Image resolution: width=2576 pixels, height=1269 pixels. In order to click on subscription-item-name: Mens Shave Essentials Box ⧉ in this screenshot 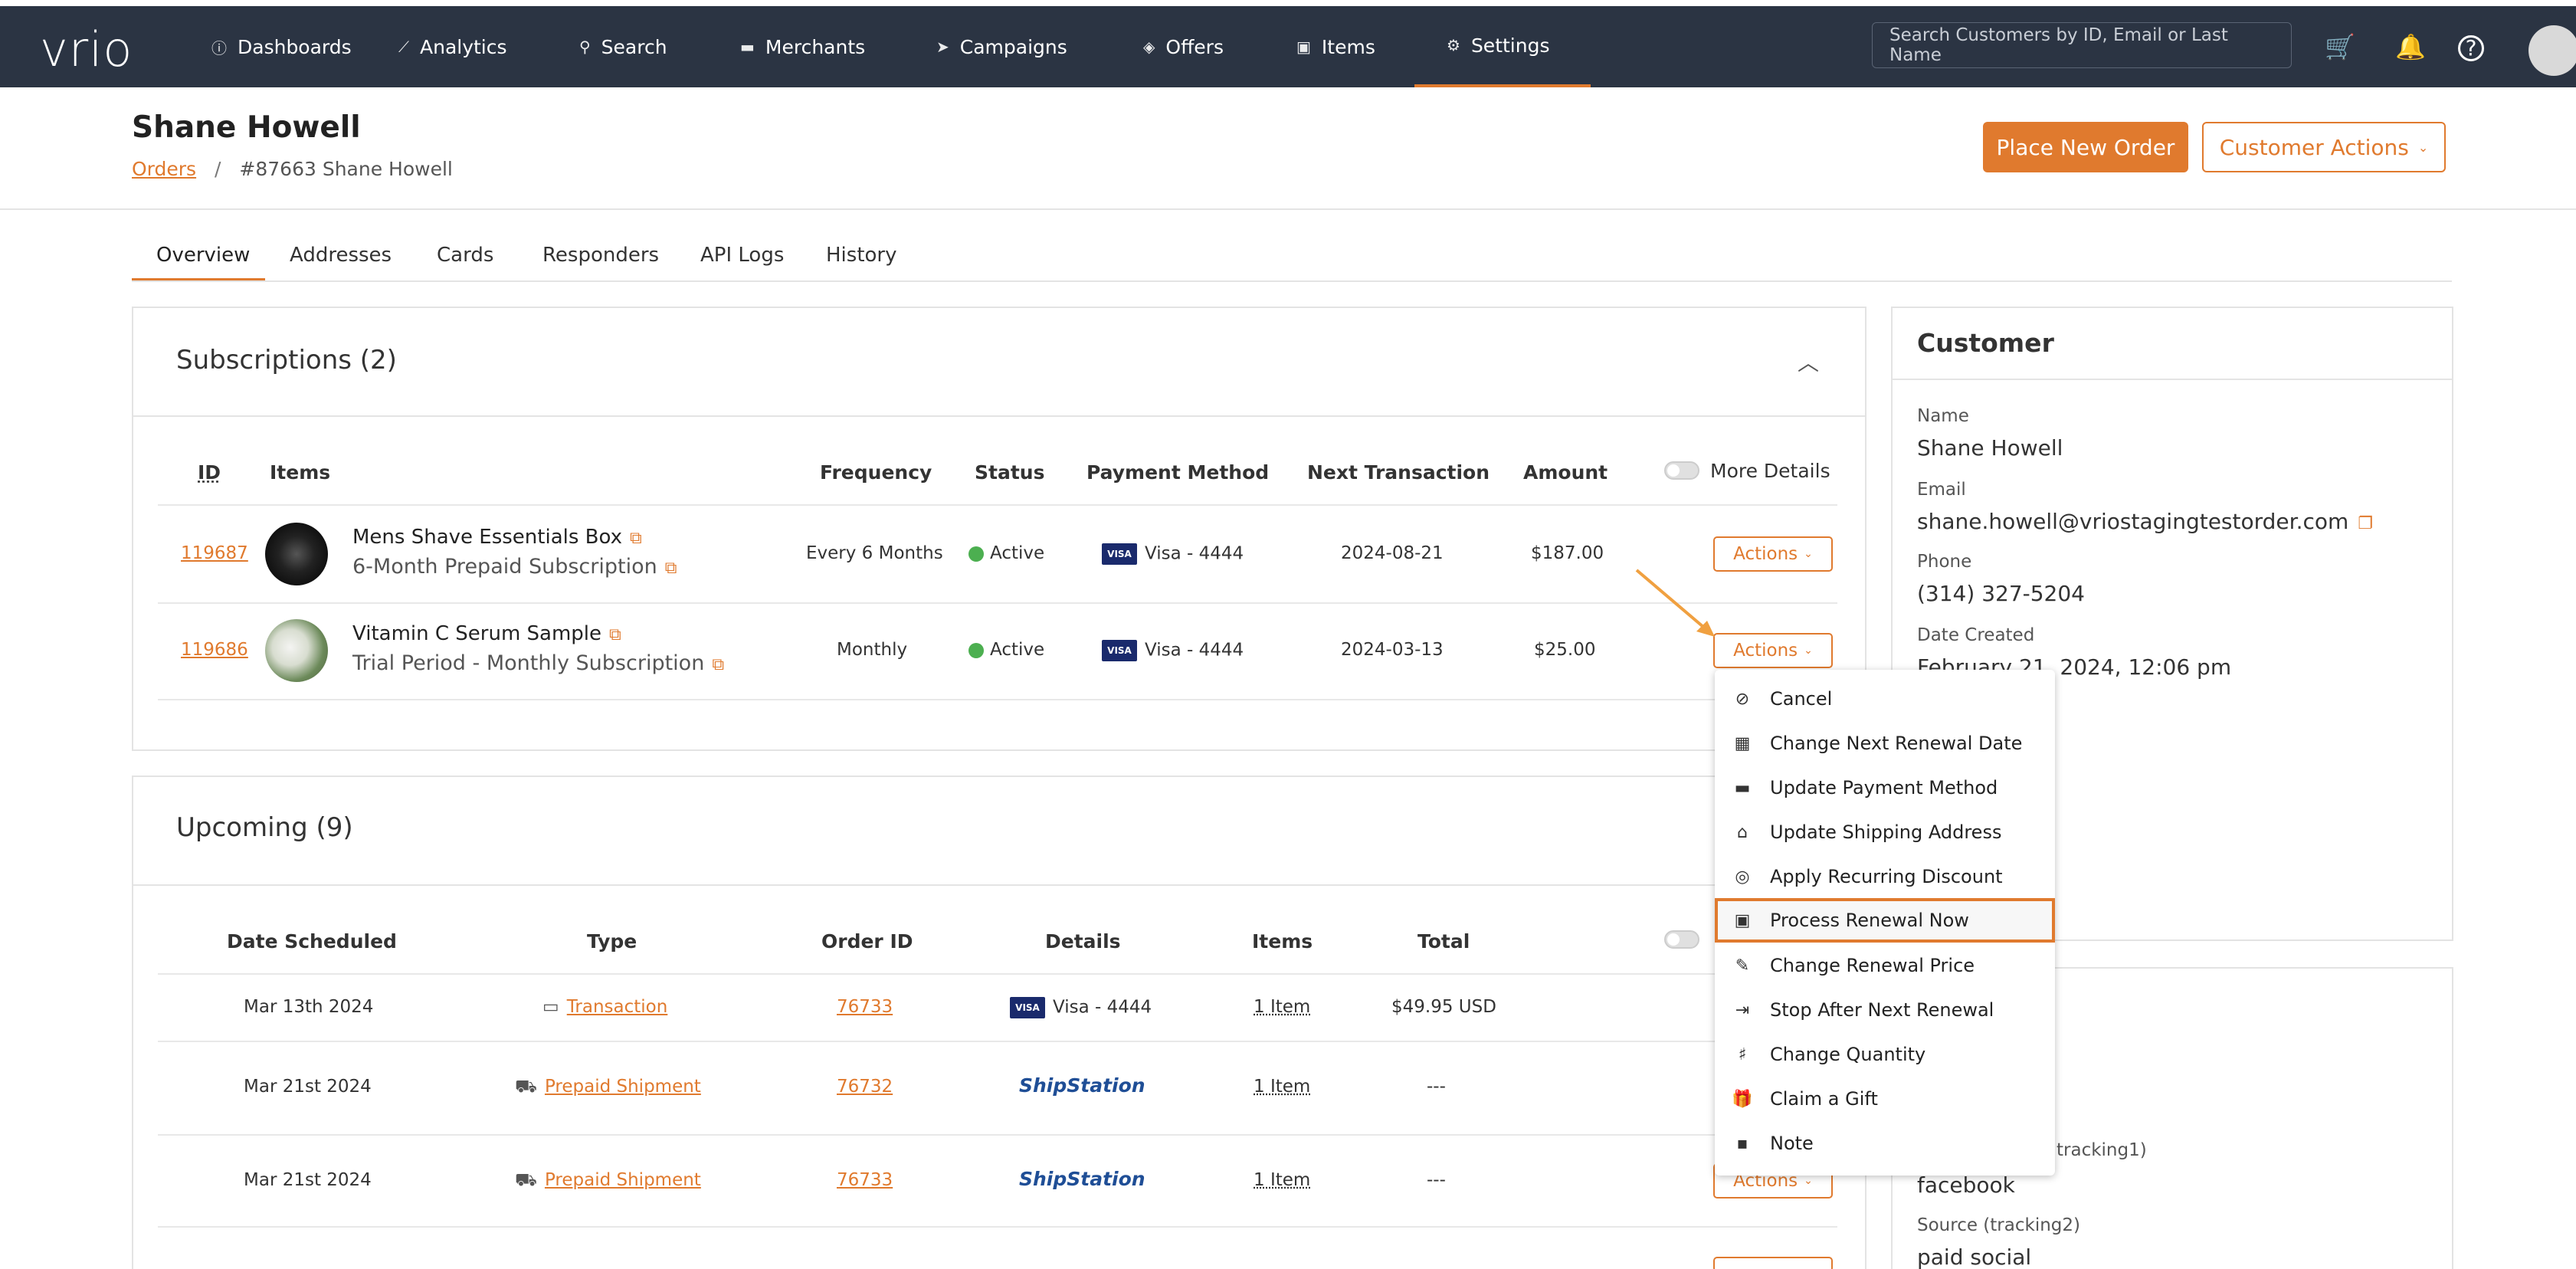, I will do `click(497, 537)`.